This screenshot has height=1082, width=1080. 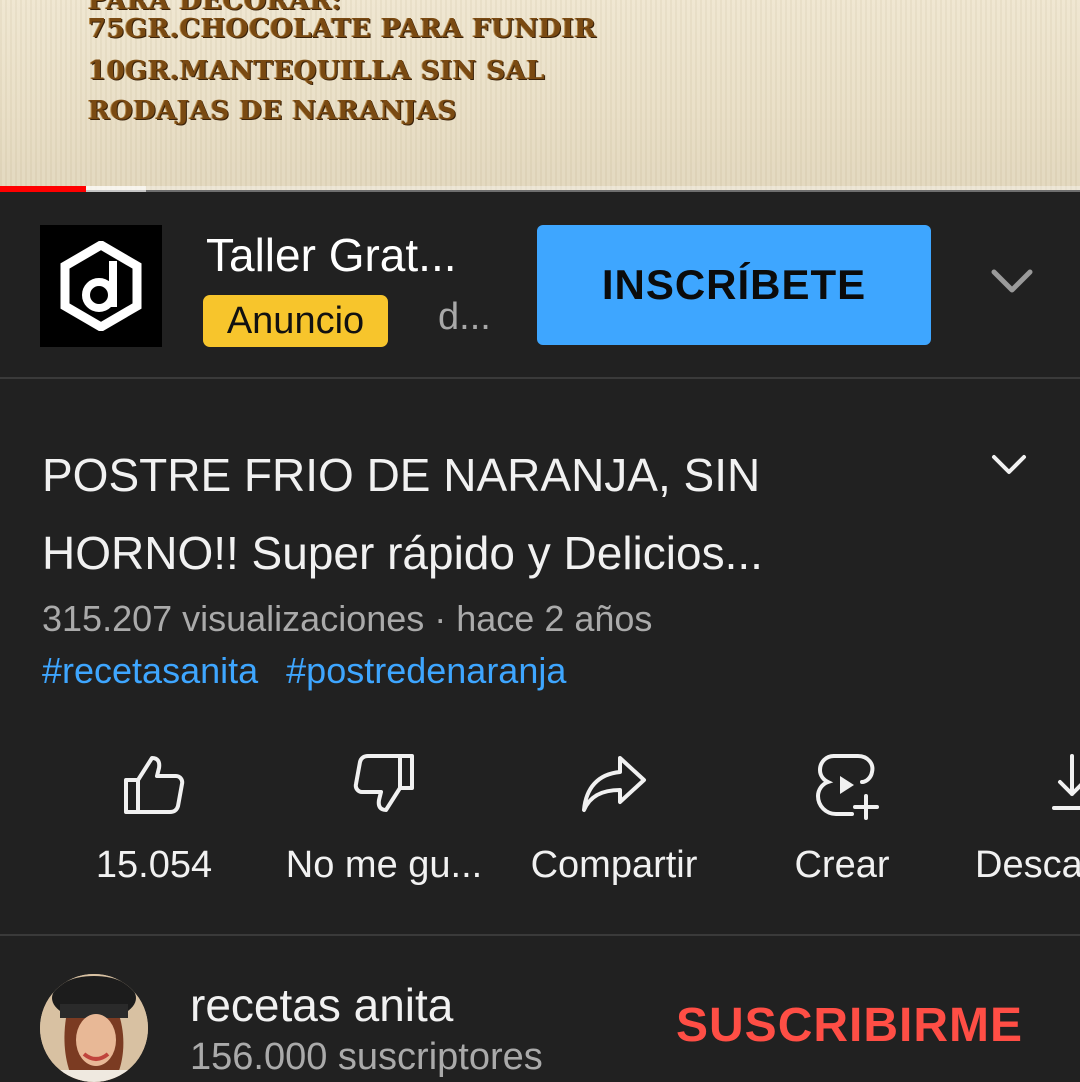 I want to click on hashtag-link: #postredenaranja, so click(x=426, y=670).